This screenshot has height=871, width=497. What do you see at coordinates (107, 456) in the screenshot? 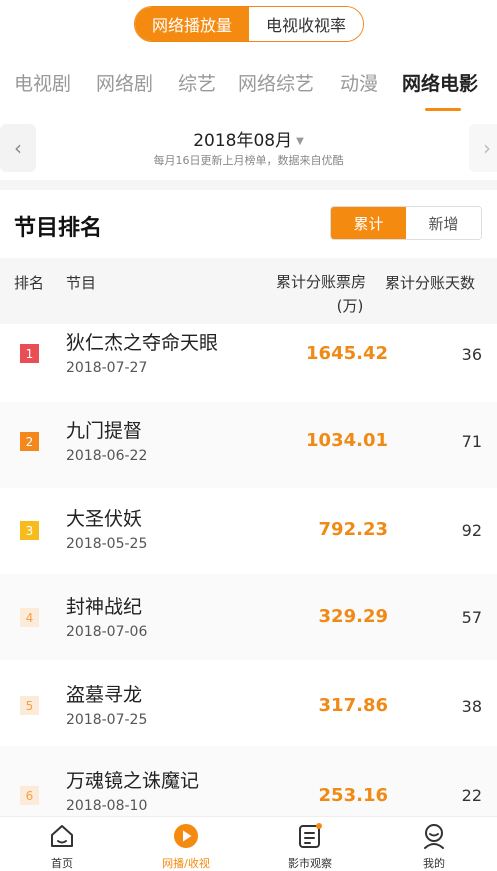
I see `release-date: 2018-06-22` at bounding box center [107, 456].